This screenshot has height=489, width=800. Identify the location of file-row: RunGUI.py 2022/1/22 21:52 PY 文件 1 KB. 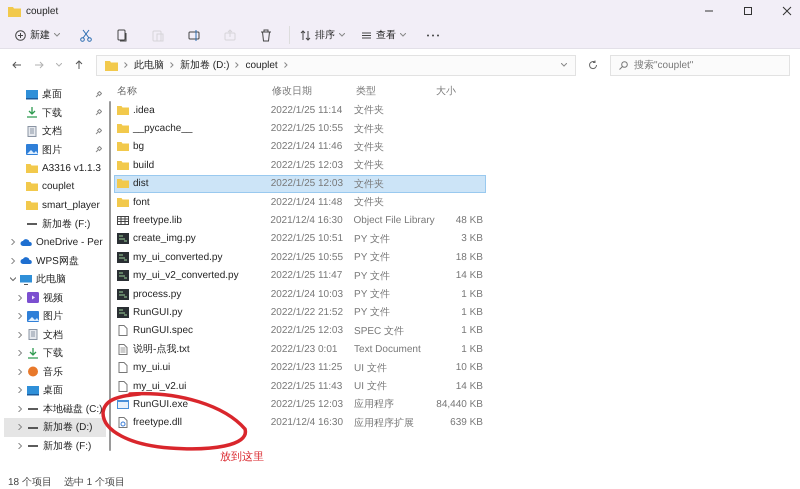
(300, 312).